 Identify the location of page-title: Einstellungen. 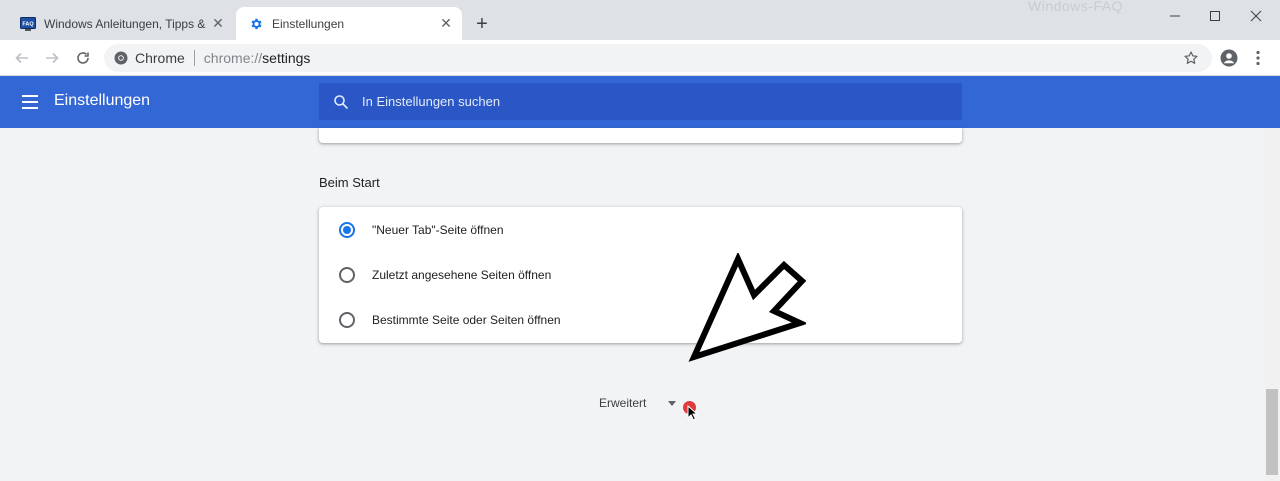
(102, 100).